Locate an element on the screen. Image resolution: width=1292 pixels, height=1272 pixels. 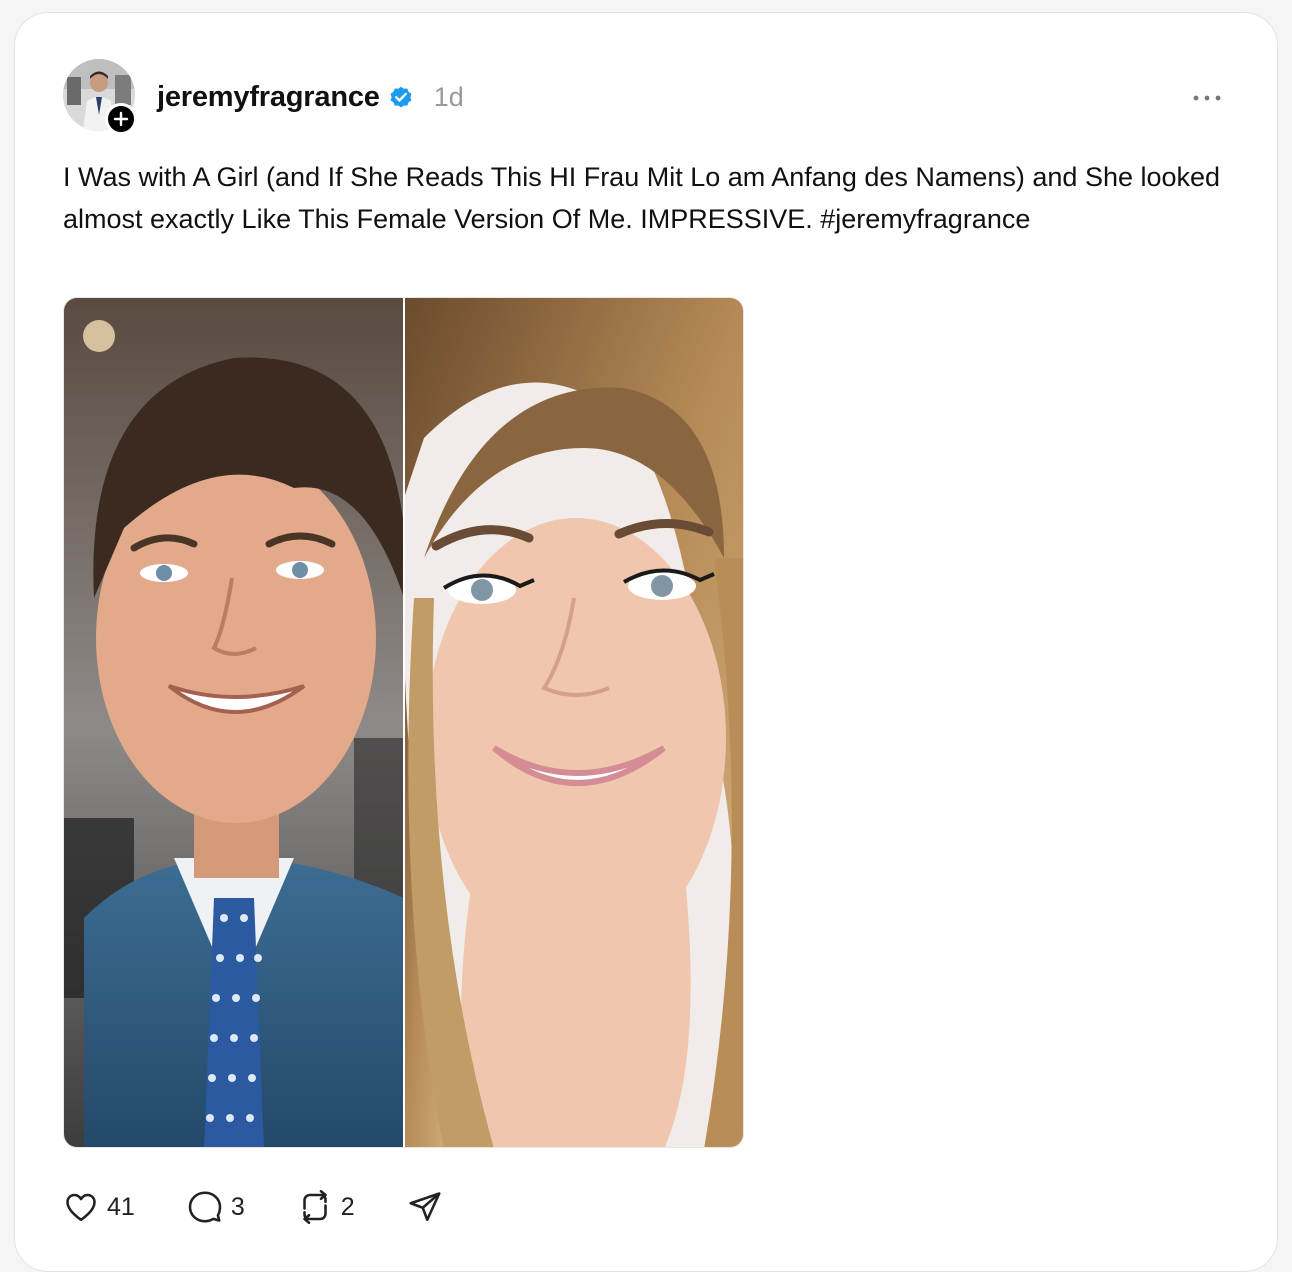
more-options-button is located at coordinates (1207, 98).